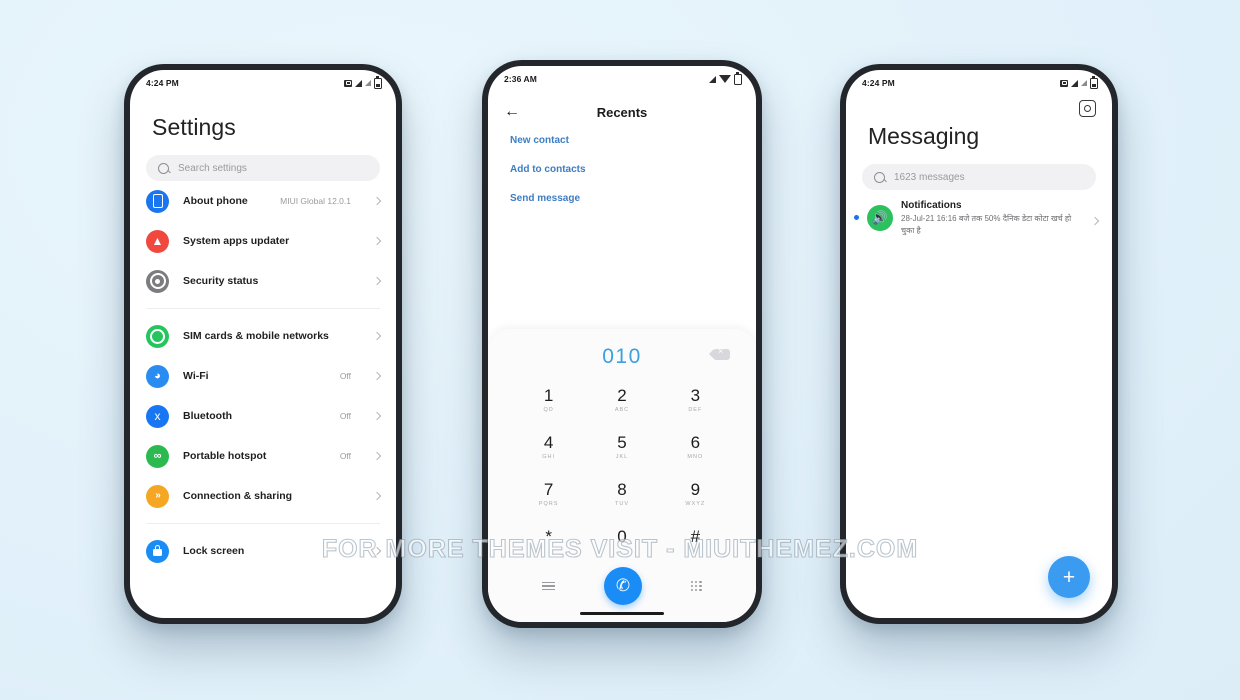  What do you see at coordinates (1087, 108) in the screenshot?
I see `gear-icon` at bounding box center [1087, 108].